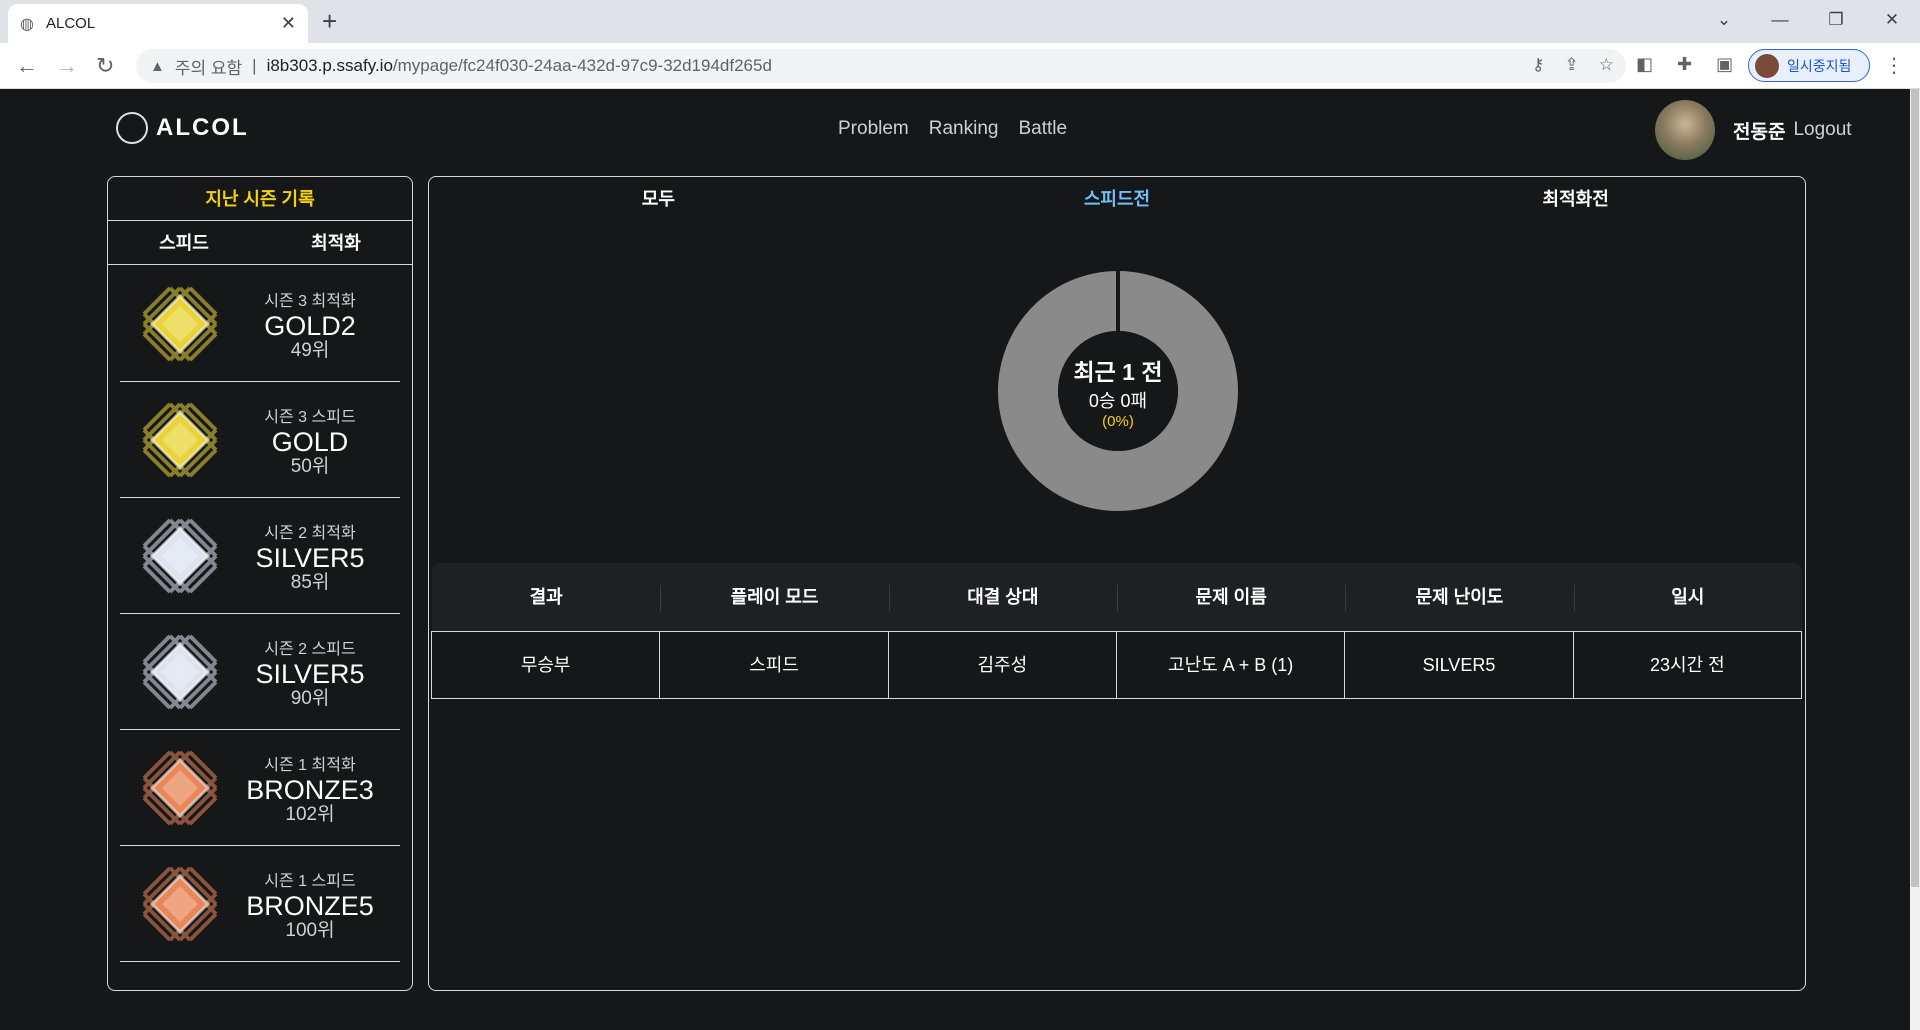  What do you see at coordinates (1809, 65) in the screenshot?
I see `profile-button: 일시중지됨` at bounding box center [1809, 65].